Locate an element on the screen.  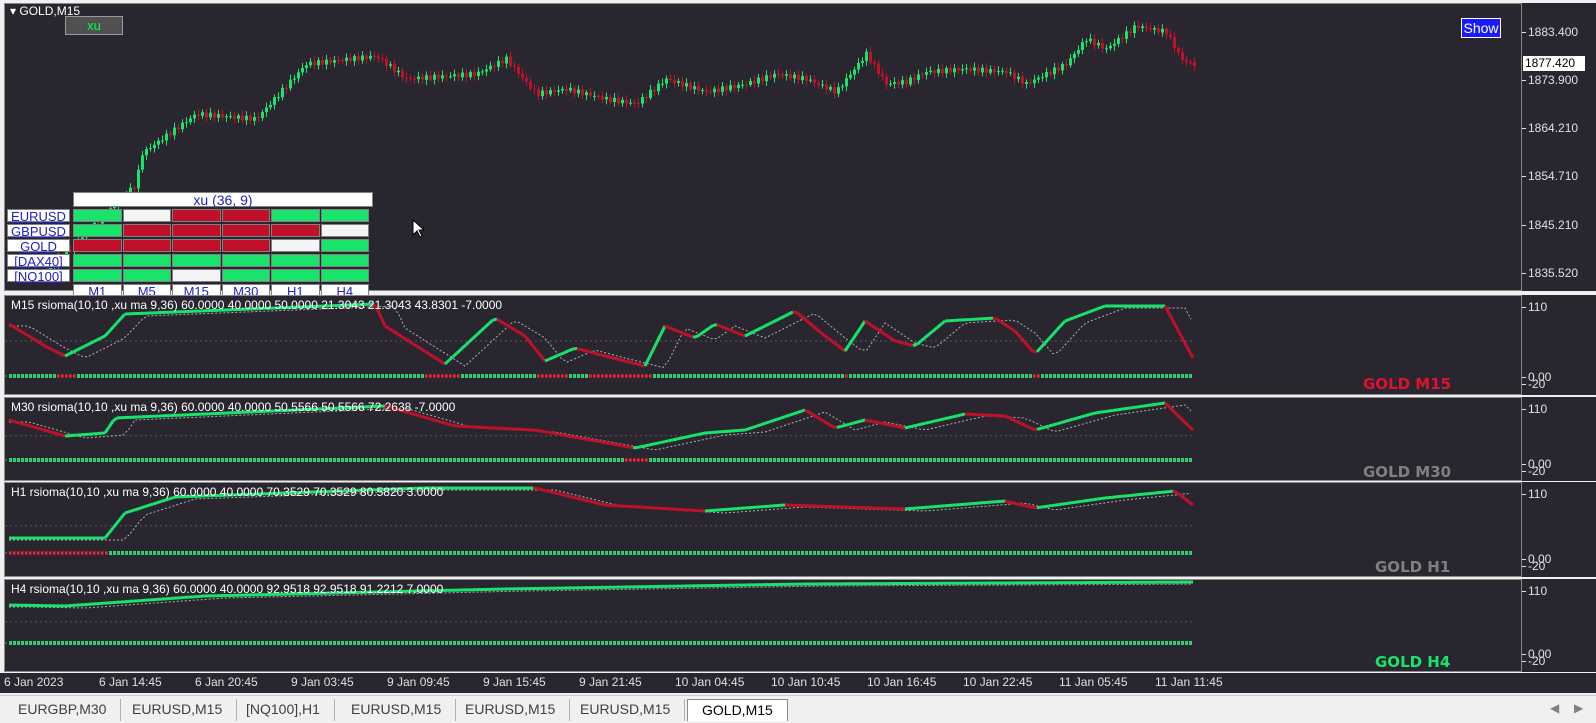
triangle-left-icon: ◀ is located at coordinates (1554, 708).